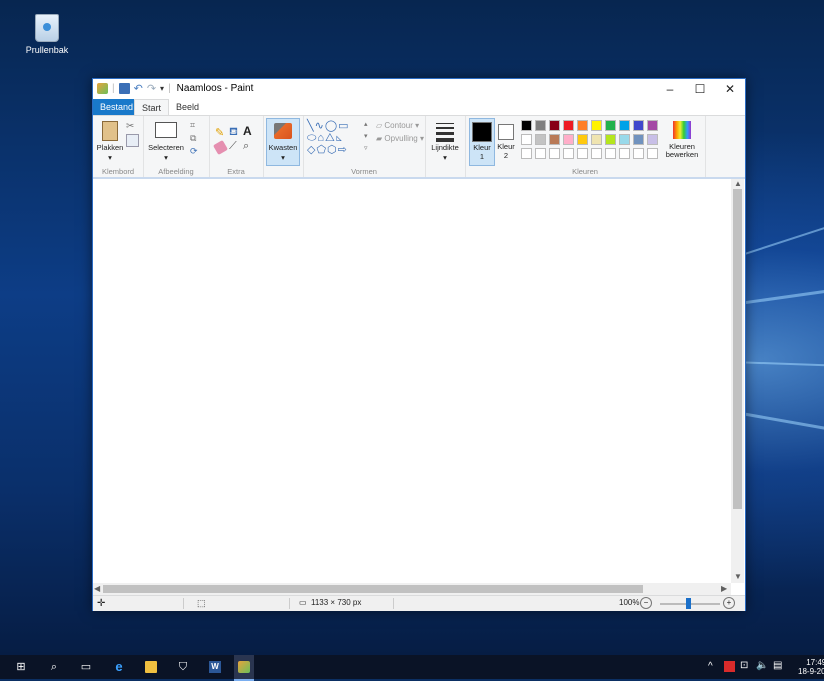  I want to click on search-icon: ⌕, so click(54, 667).